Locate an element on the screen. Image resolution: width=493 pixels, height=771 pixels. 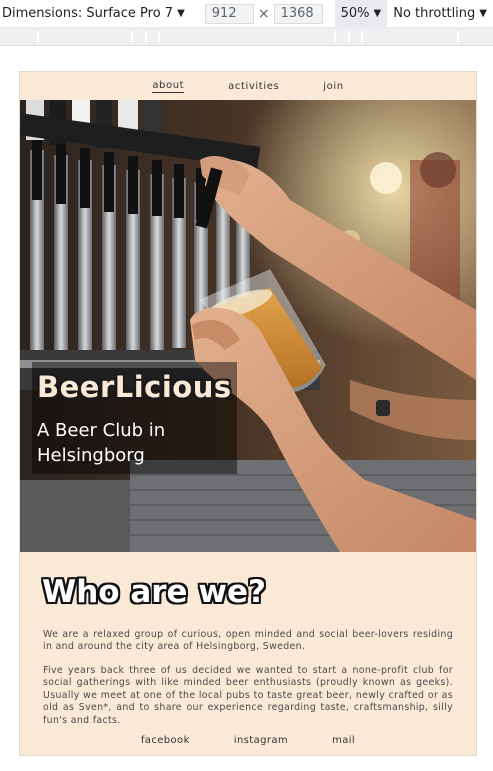
device-select: Dimensions: Surface Pro 7 ▼ is located at coordinates (95, 14).